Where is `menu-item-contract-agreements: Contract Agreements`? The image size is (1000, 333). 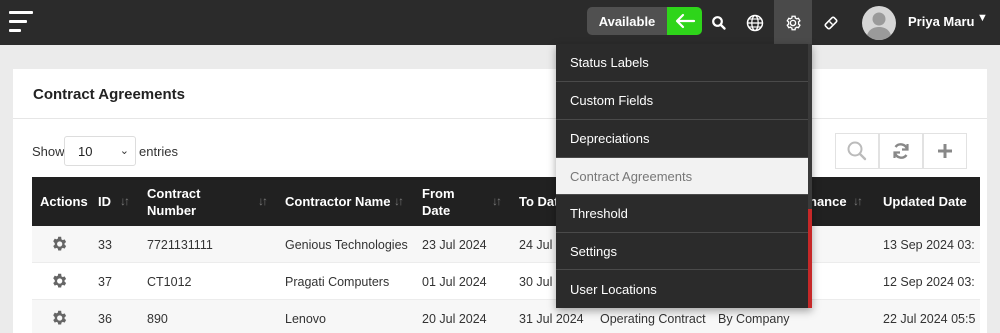
menu-item-contract-agreements: Contract Agreements is located at coordinates (682, 175).